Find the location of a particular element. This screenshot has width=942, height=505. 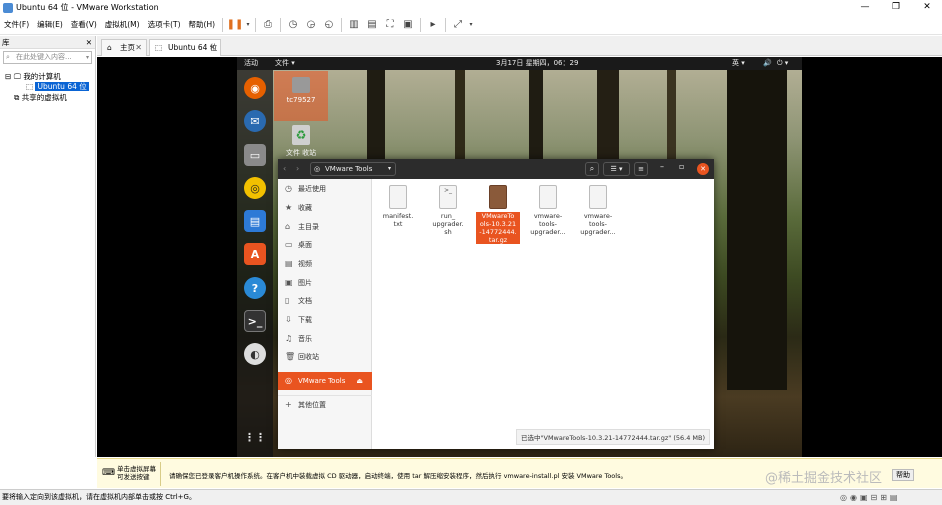

toolbar-separator is located at coordinates (446, 24).